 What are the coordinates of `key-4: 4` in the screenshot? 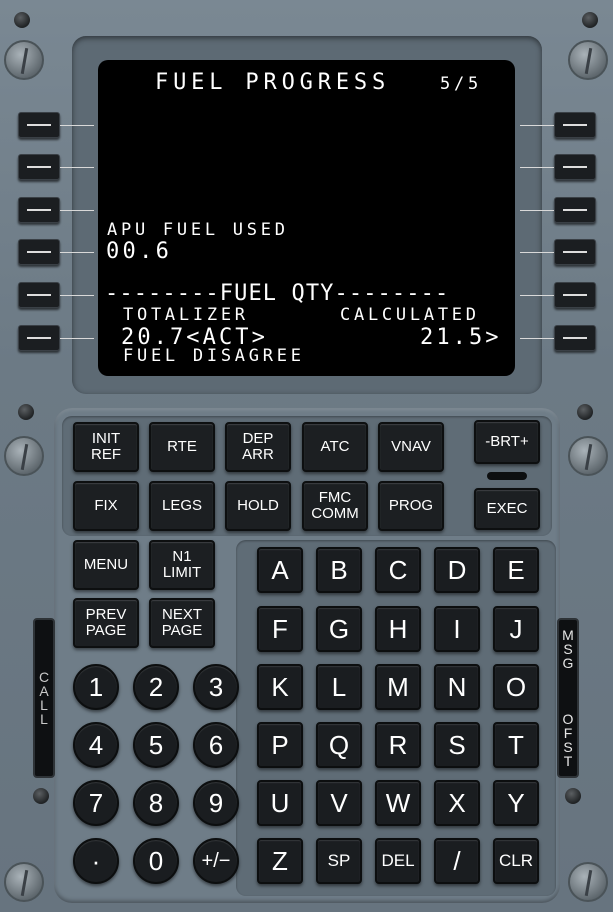 It's located at (96, 745).